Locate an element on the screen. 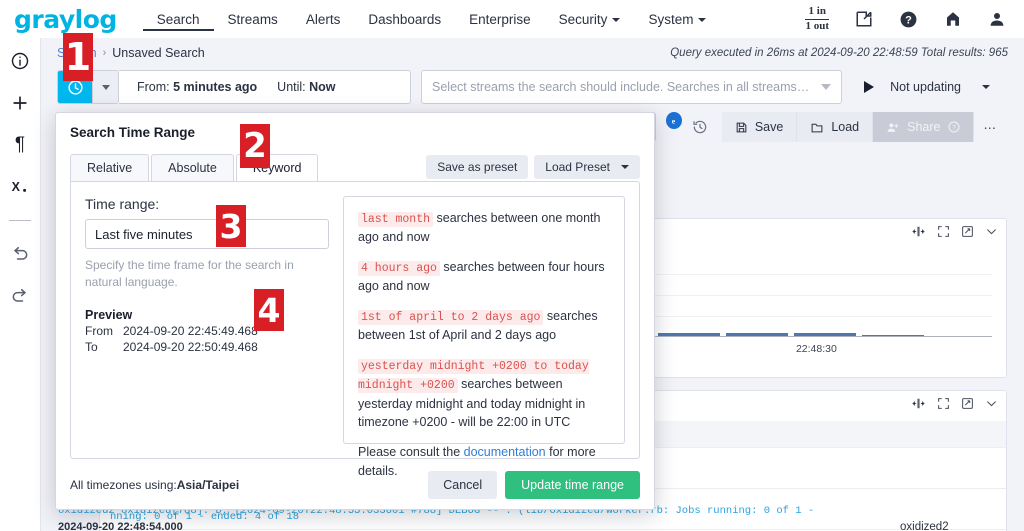 The image size is (1024, 531). cancel-label: Cancel is located at coordinates (463, 485).